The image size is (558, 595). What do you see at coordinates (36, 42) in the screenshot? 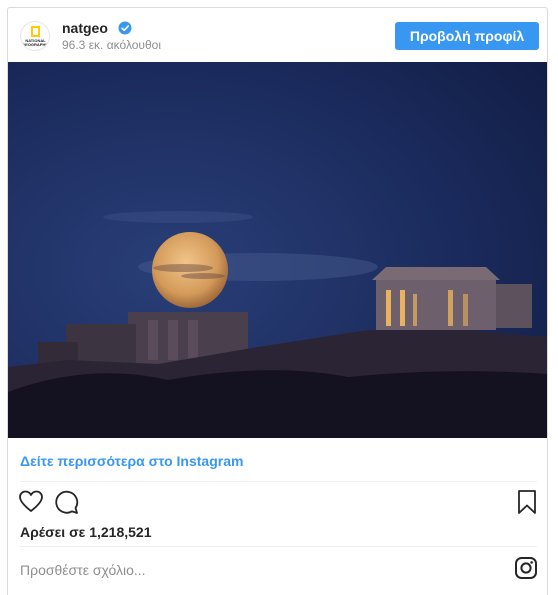
I see `avatar-logo-text: NATIONAL GEOGRAPHIC` at bounding box center [36, 42].